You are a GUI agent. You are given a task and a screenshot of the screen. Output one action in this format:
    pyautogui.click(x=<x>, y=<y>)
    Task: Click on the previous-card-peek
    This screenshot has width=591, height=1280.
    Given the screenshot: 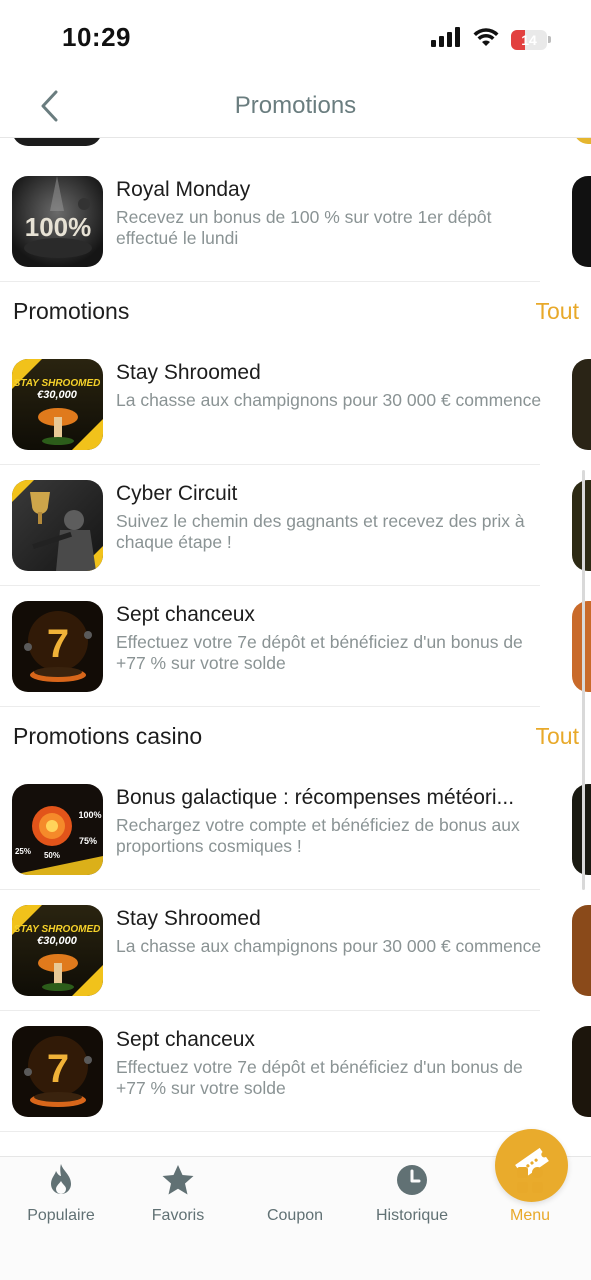 What is the action you would take?
    pyautogui.click(x=582, y=141)
    